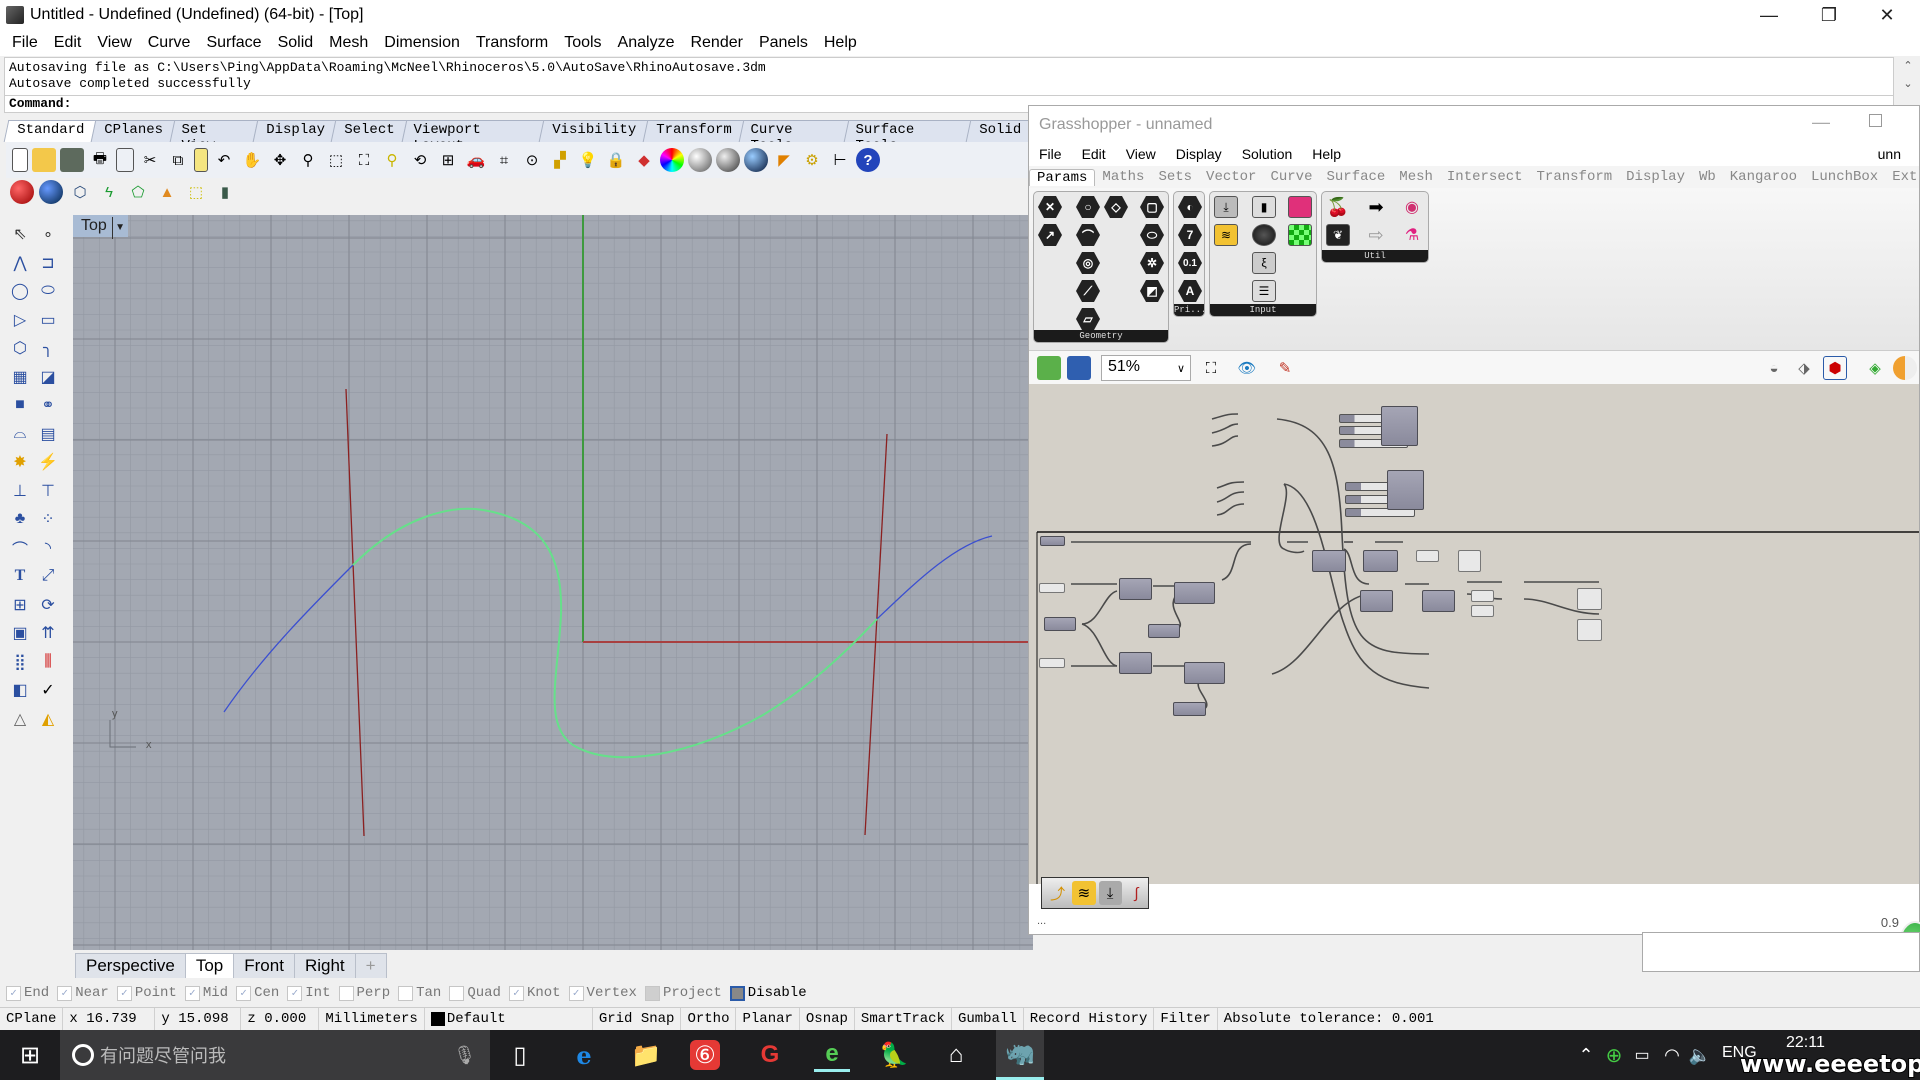 The image size is (1920, 1080). I want to click on check-icon: ✓, so click(48, 690).